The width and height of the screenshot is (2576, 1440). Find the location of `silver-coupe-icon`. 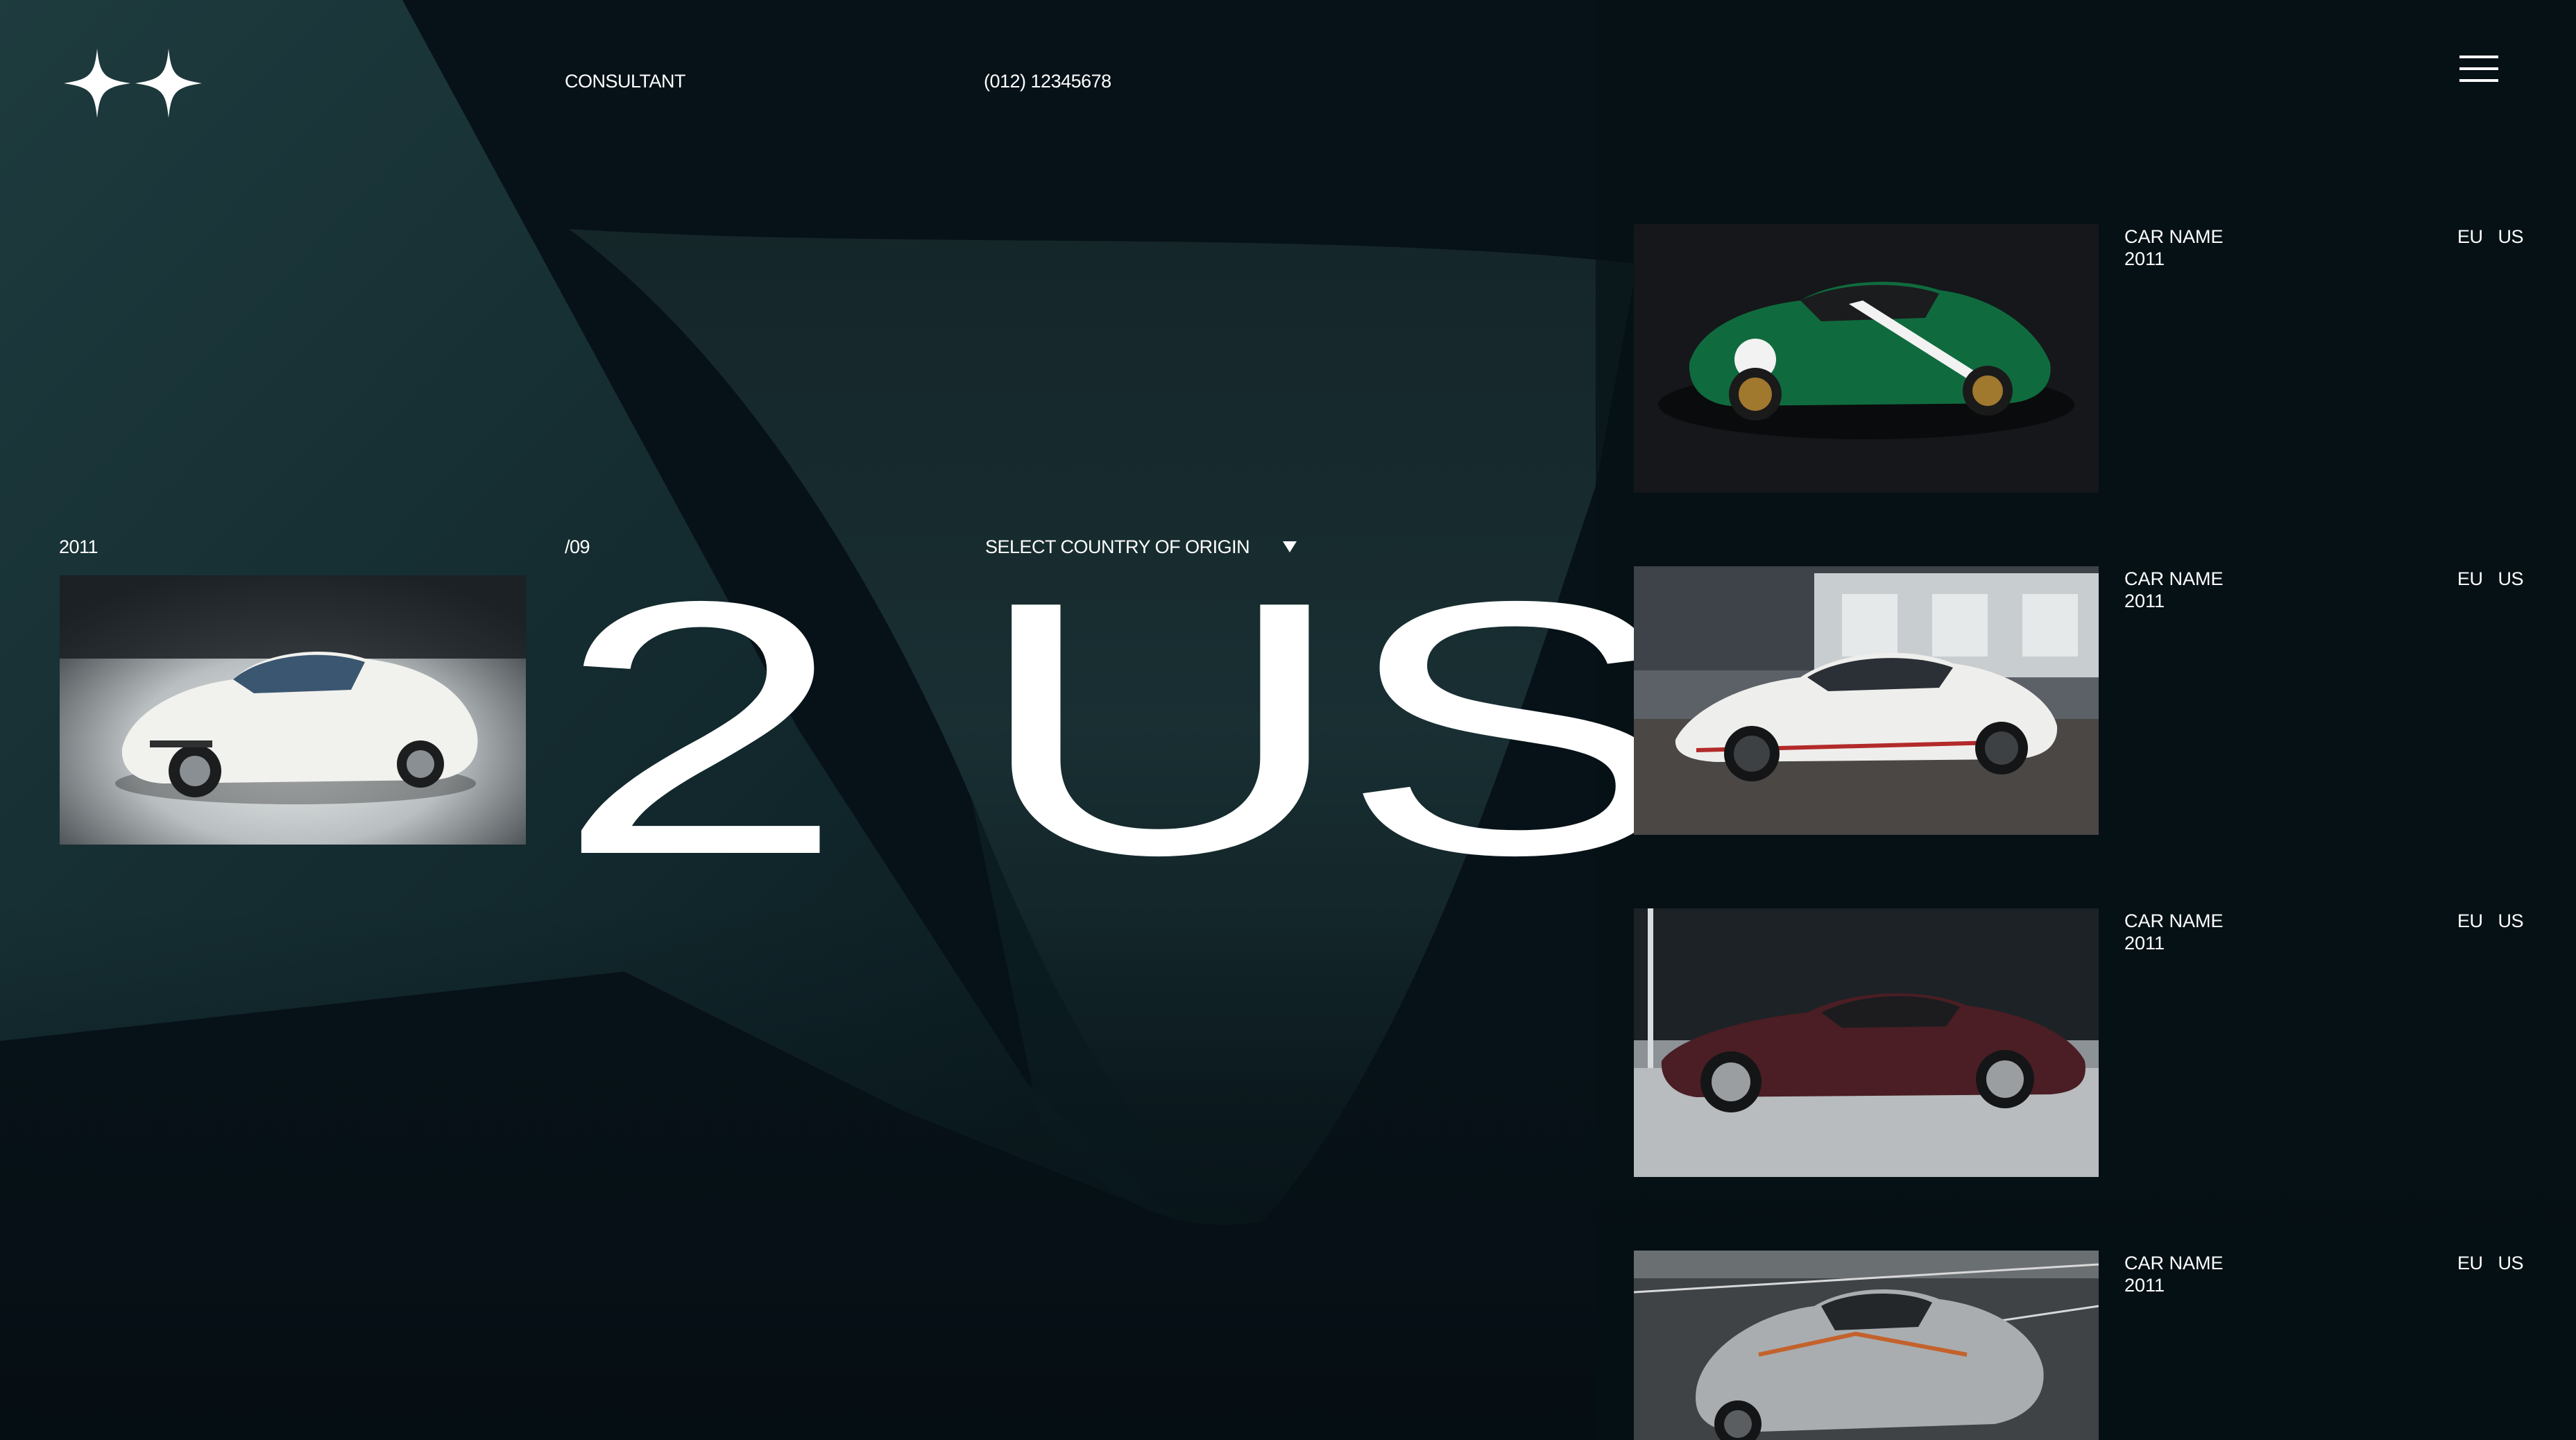

silver-coupe-icon is located at coordinates (1866, 1346).